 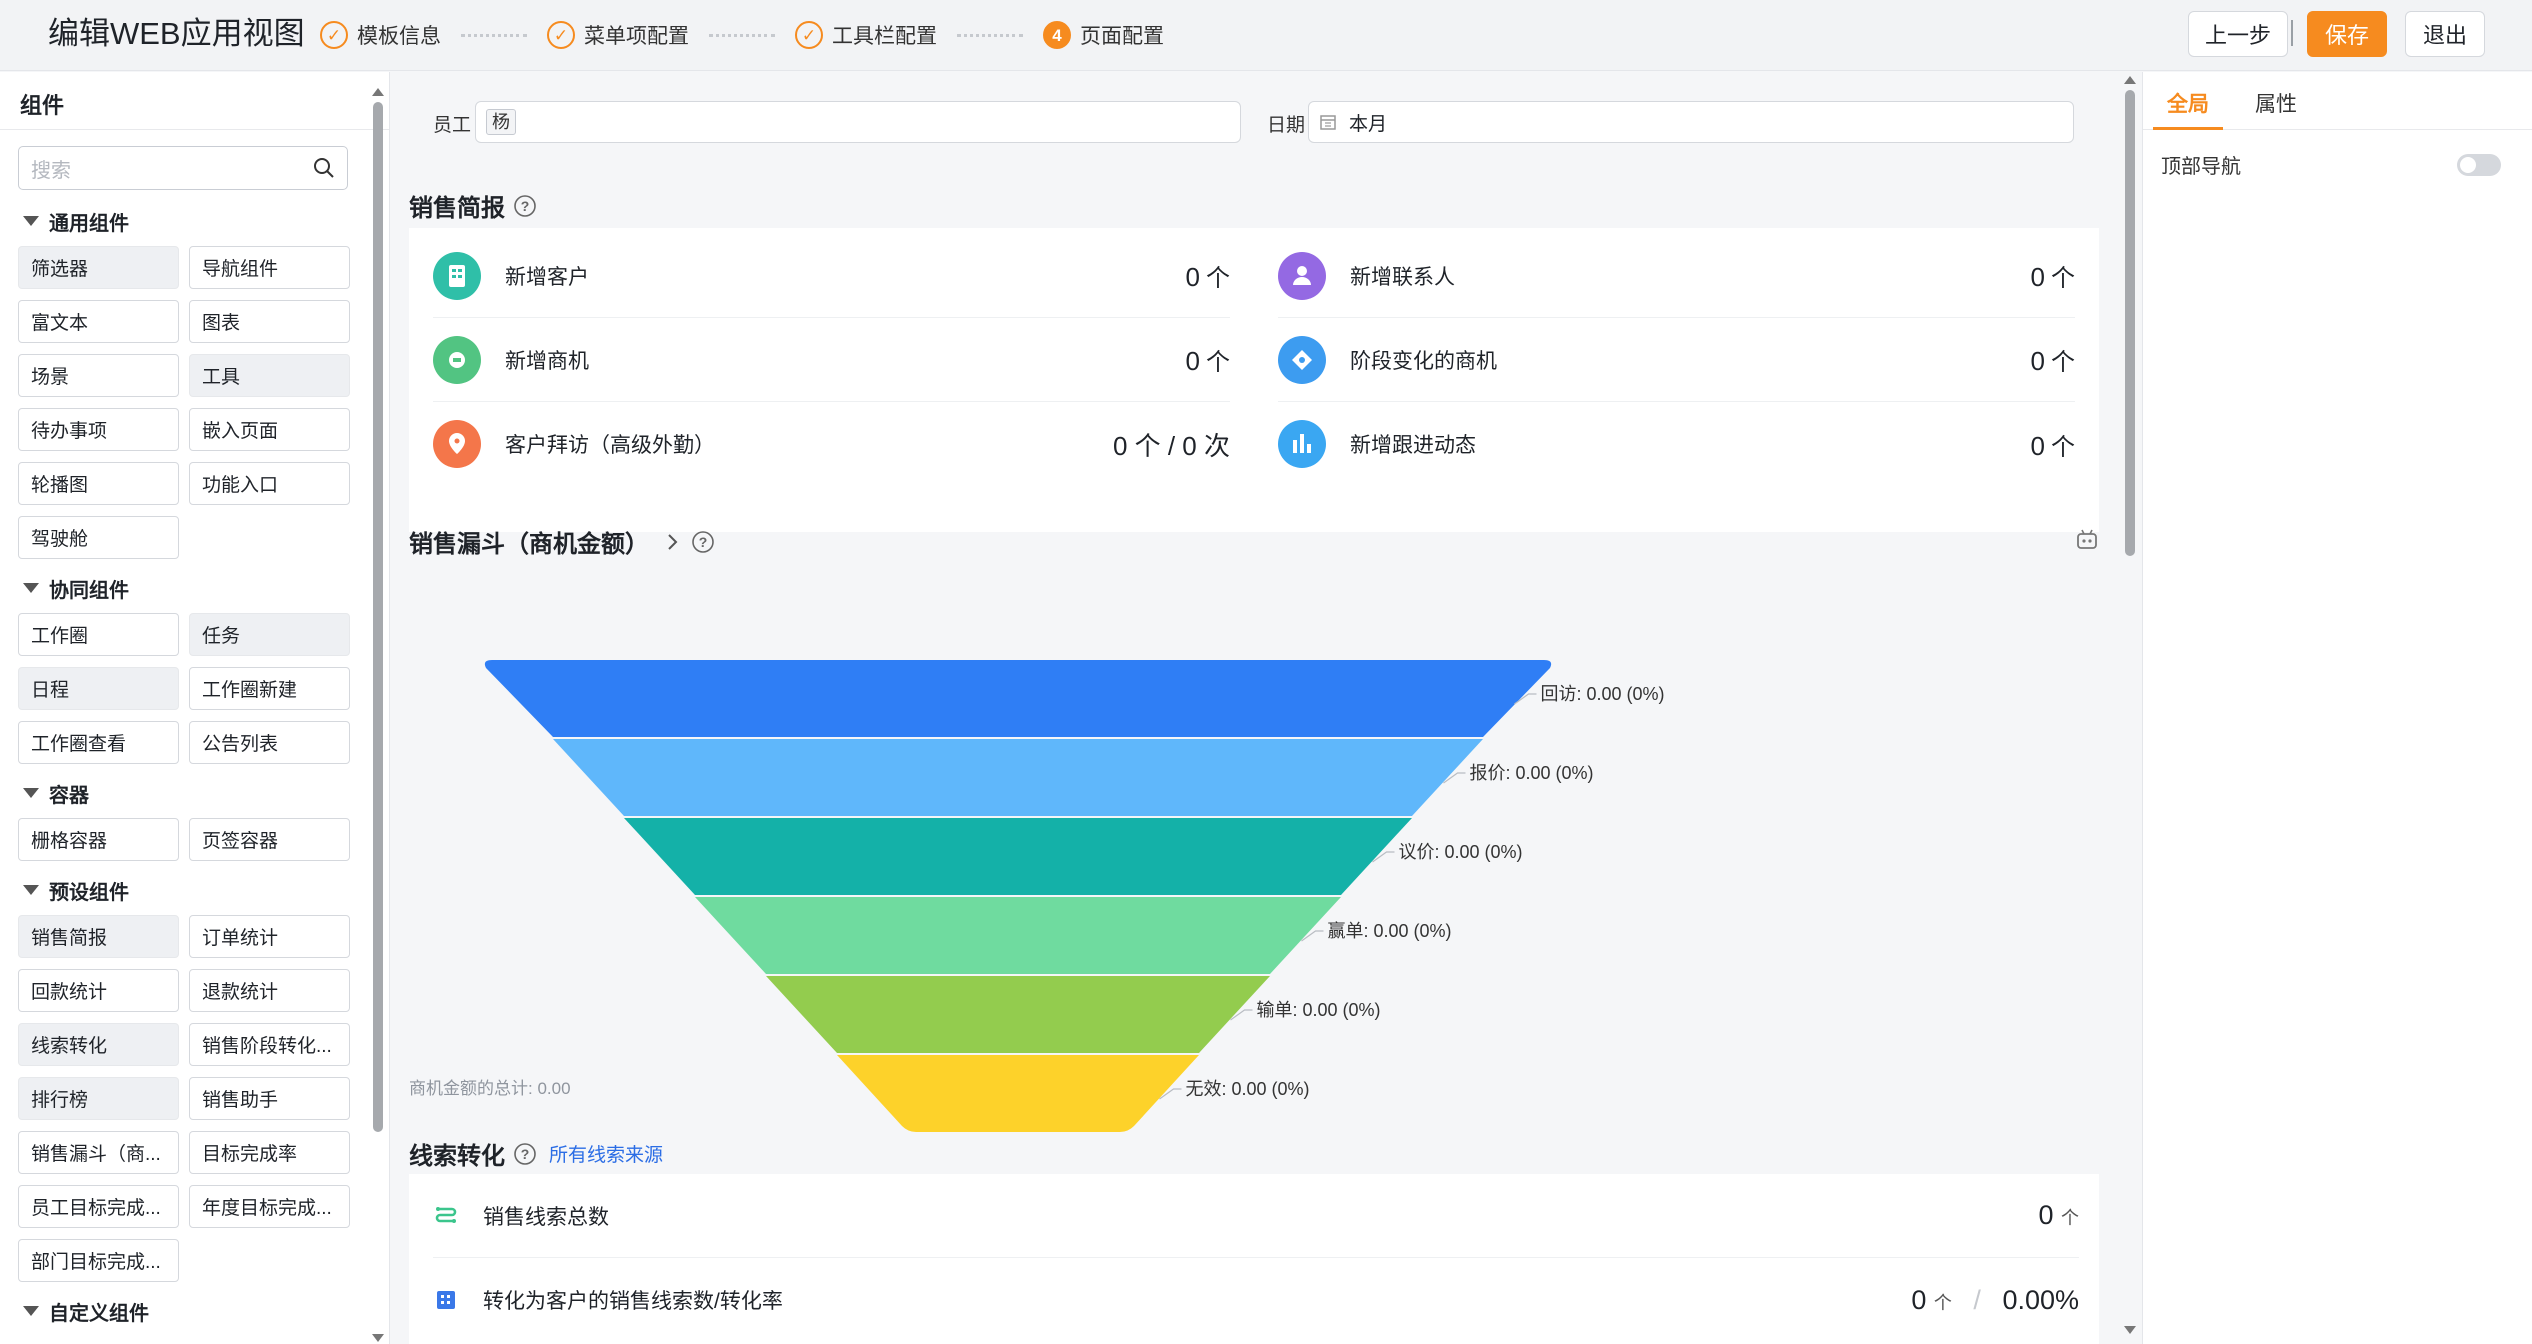 I want to click on component-item: 目标完成率, so click(x=269, y=1152).